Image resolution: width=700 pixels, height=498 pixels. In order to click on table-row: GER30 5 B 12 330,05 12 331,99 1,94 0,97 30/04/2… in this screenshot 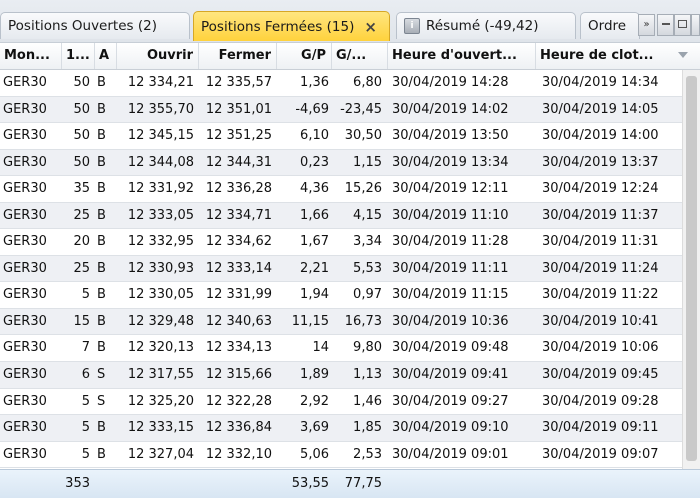, I will do `click(350, 295)`.